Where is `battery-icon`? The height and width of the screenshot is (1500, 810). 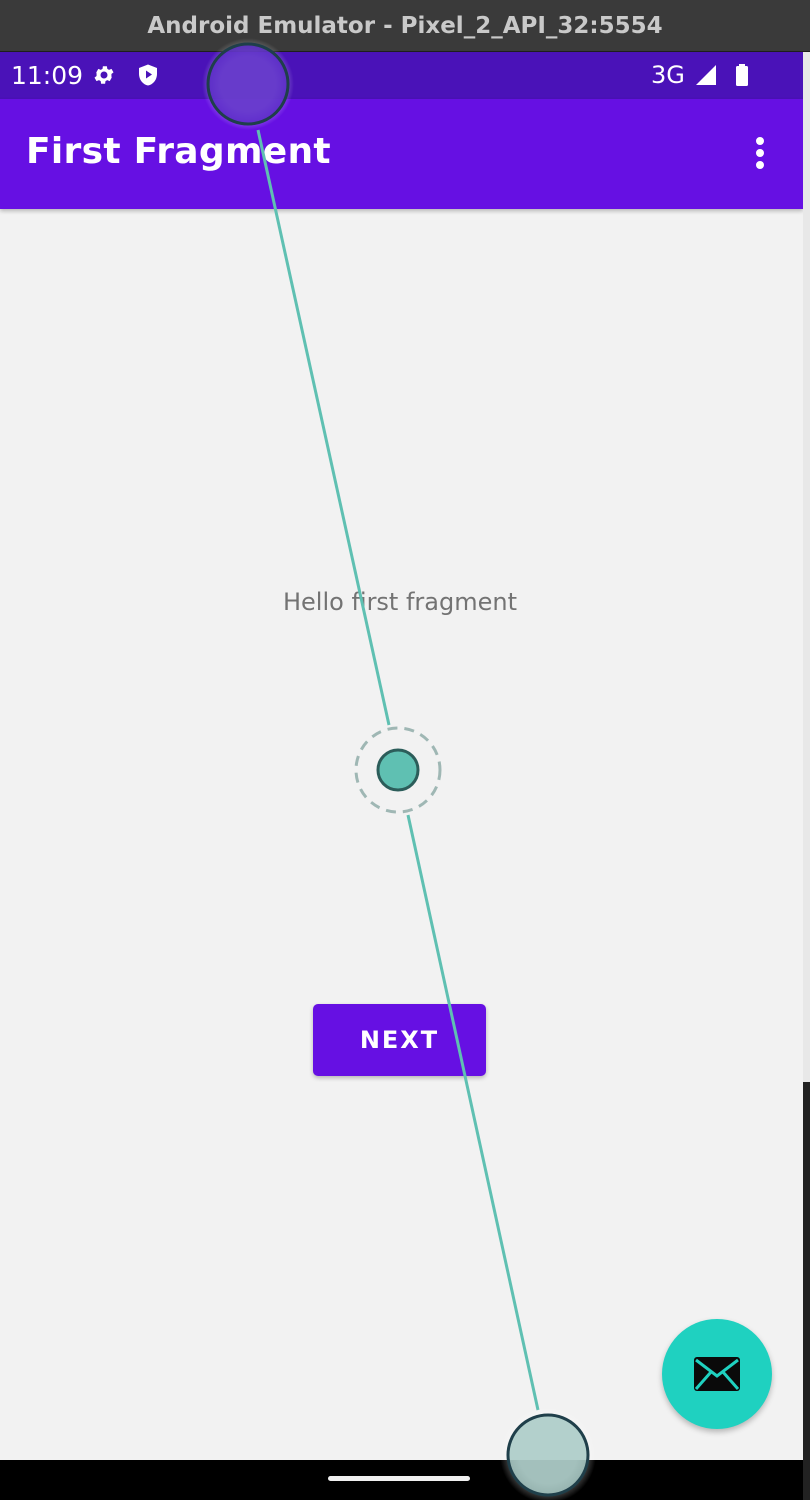 battery-icon is located at coordinates (742, 75).